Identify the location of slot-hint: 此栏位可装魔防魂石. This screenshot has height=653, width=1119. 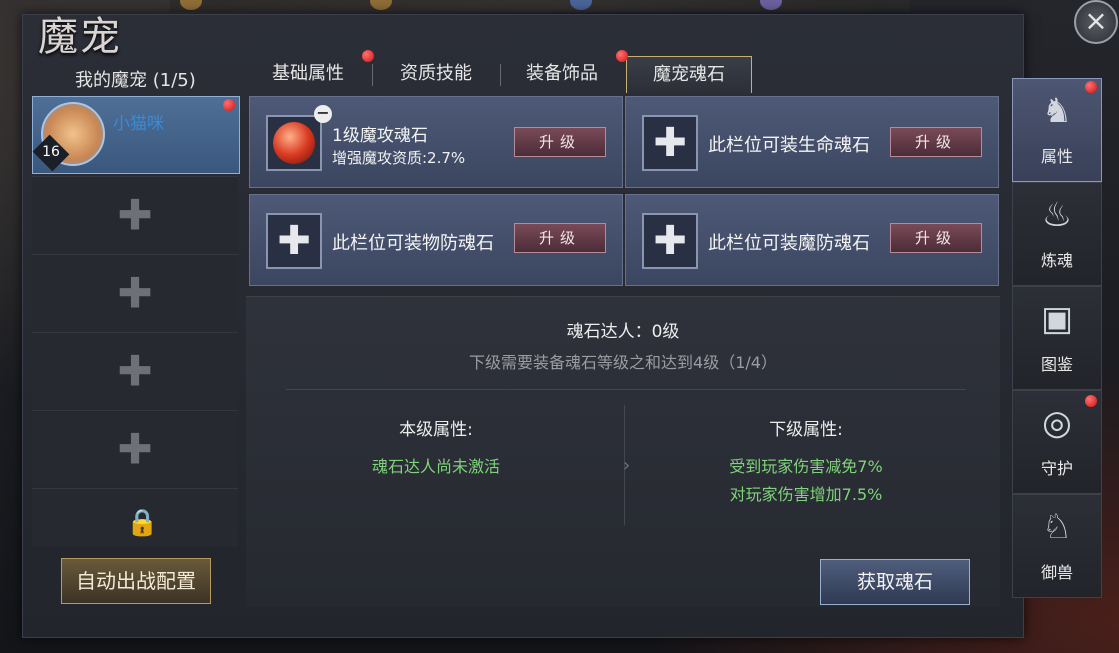
(789, 243).